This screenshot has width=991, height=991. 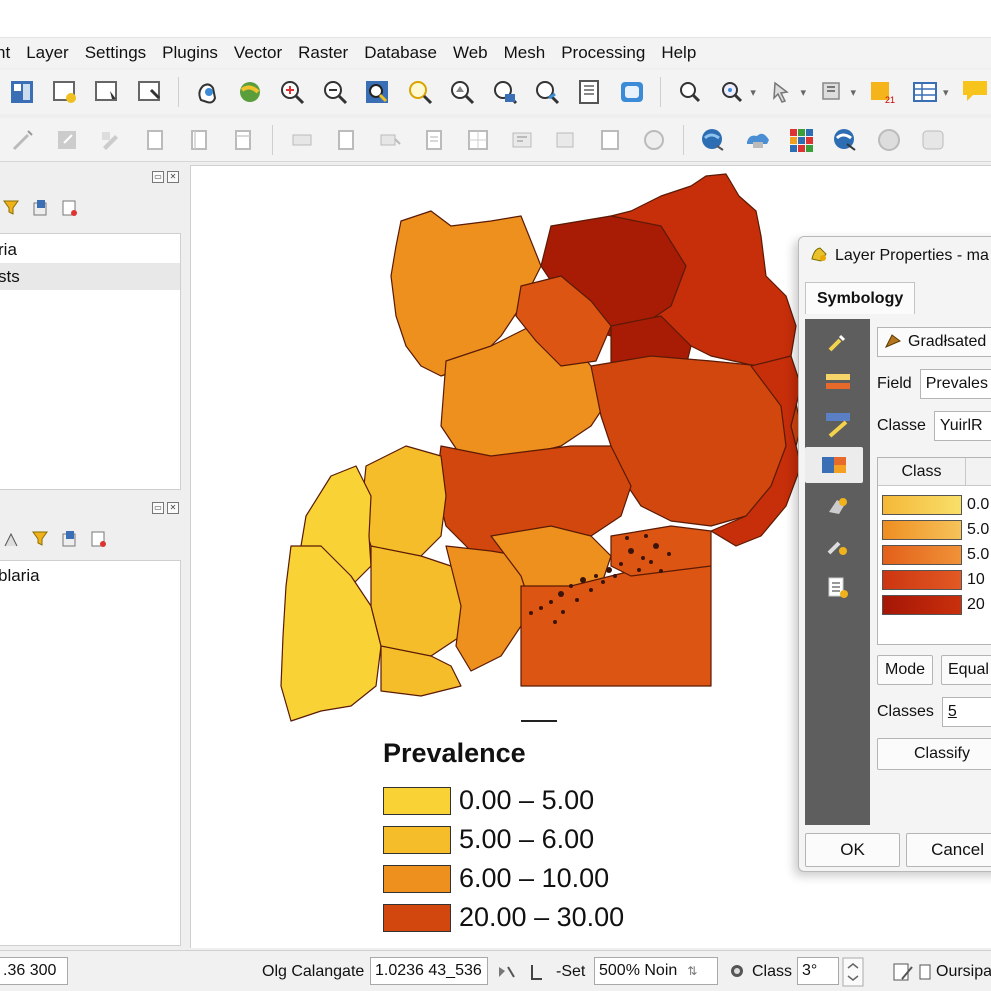 I want to click on plugin-network-icon, so click(x=845, y=140).